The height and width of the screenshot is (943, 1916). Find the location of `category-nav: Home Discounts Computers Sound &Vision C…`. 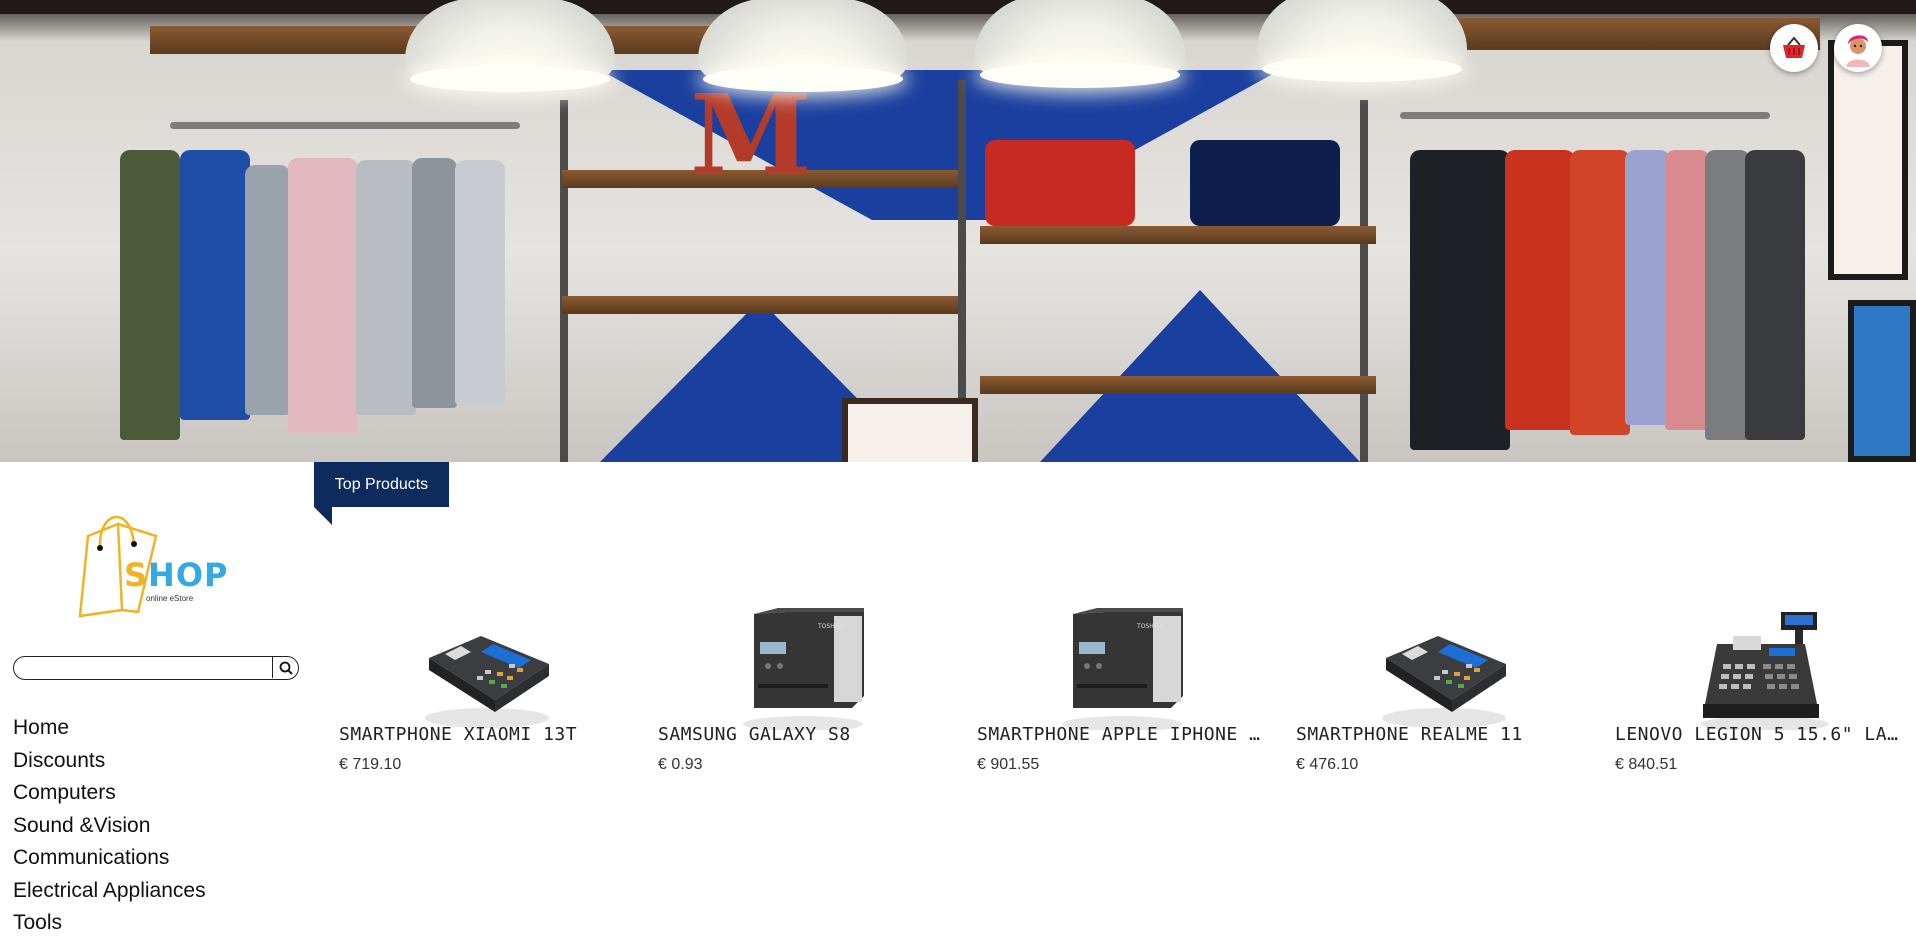

category-nav: Home Discounts Computers Sound &Vision C… is located at coordinates (109, 829).